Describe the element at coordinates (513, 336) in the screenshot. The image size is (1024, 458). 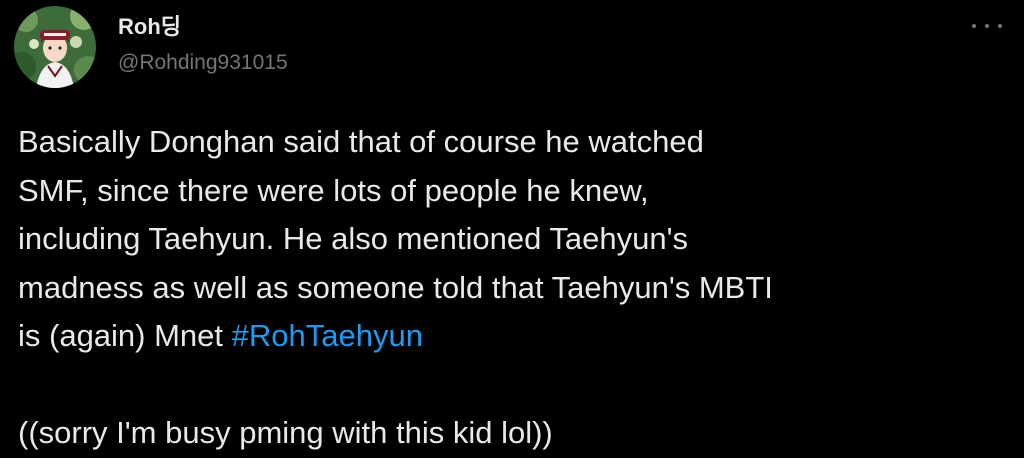
I see `tweet-text-line-with-hashtag: is (again) Mnet #RohTaehyun` at that location.